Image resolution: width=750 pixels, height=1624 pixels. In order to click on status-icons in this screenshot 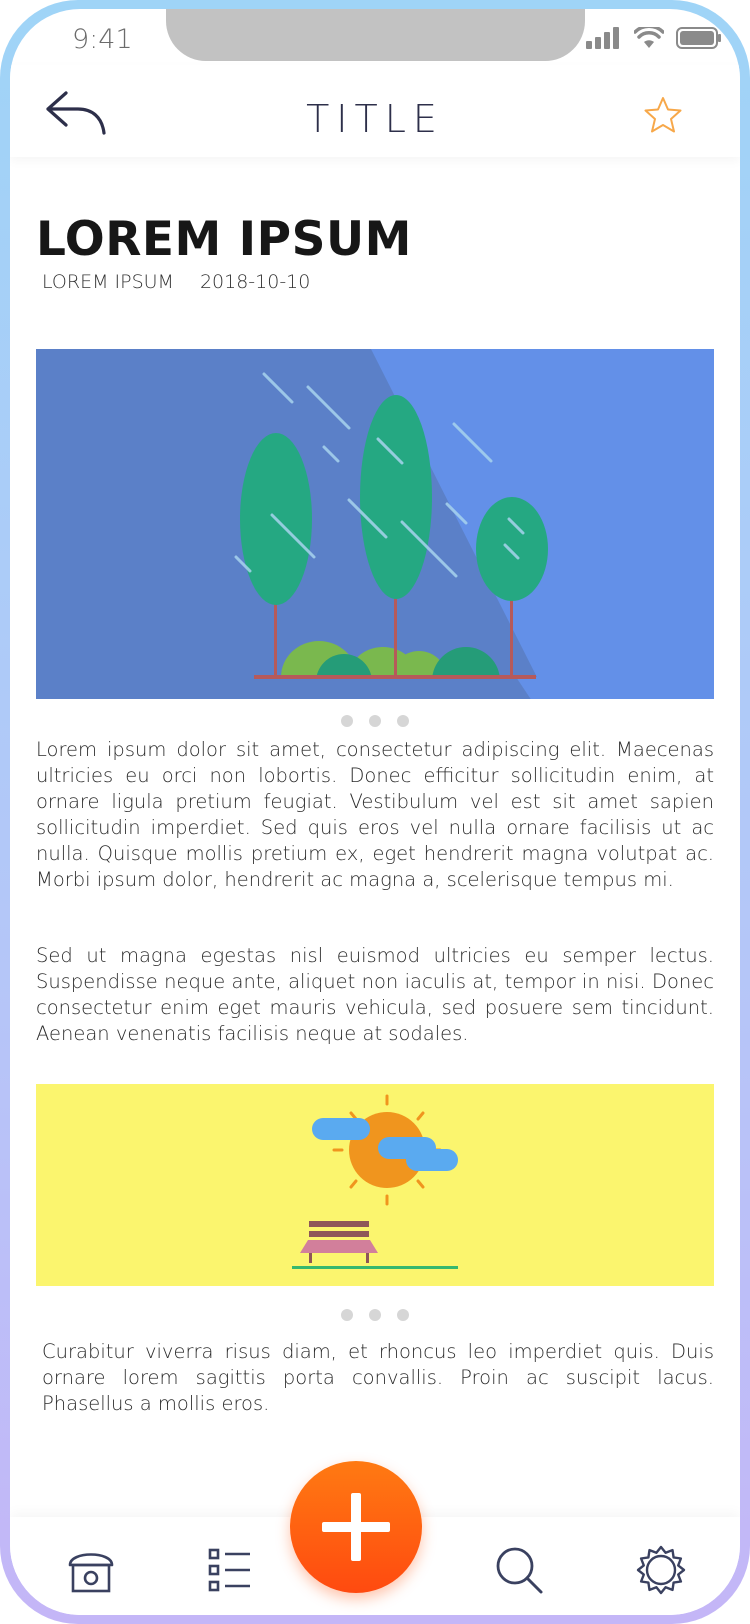, I will do `click(654, 38)`.